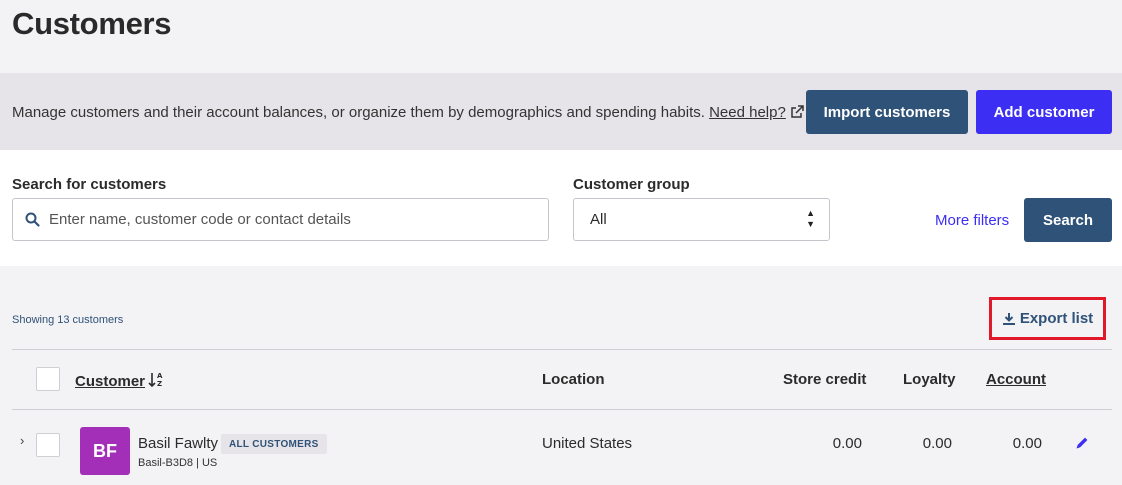  I want to click on download-icon, so click(1008, 318).